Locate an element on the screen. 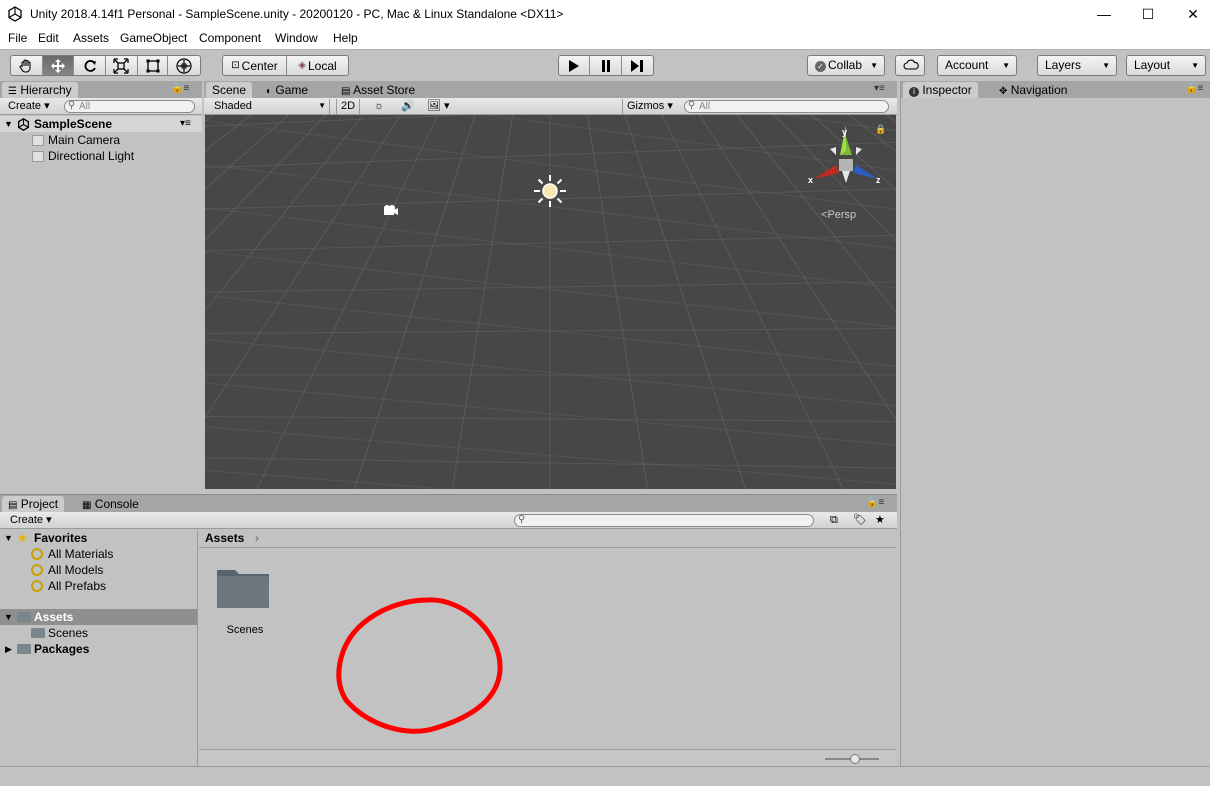 This screenshot has width=1210, height=786. tab-hierarchy: ☰ Hierarchy is located at coordinates (40, 90).